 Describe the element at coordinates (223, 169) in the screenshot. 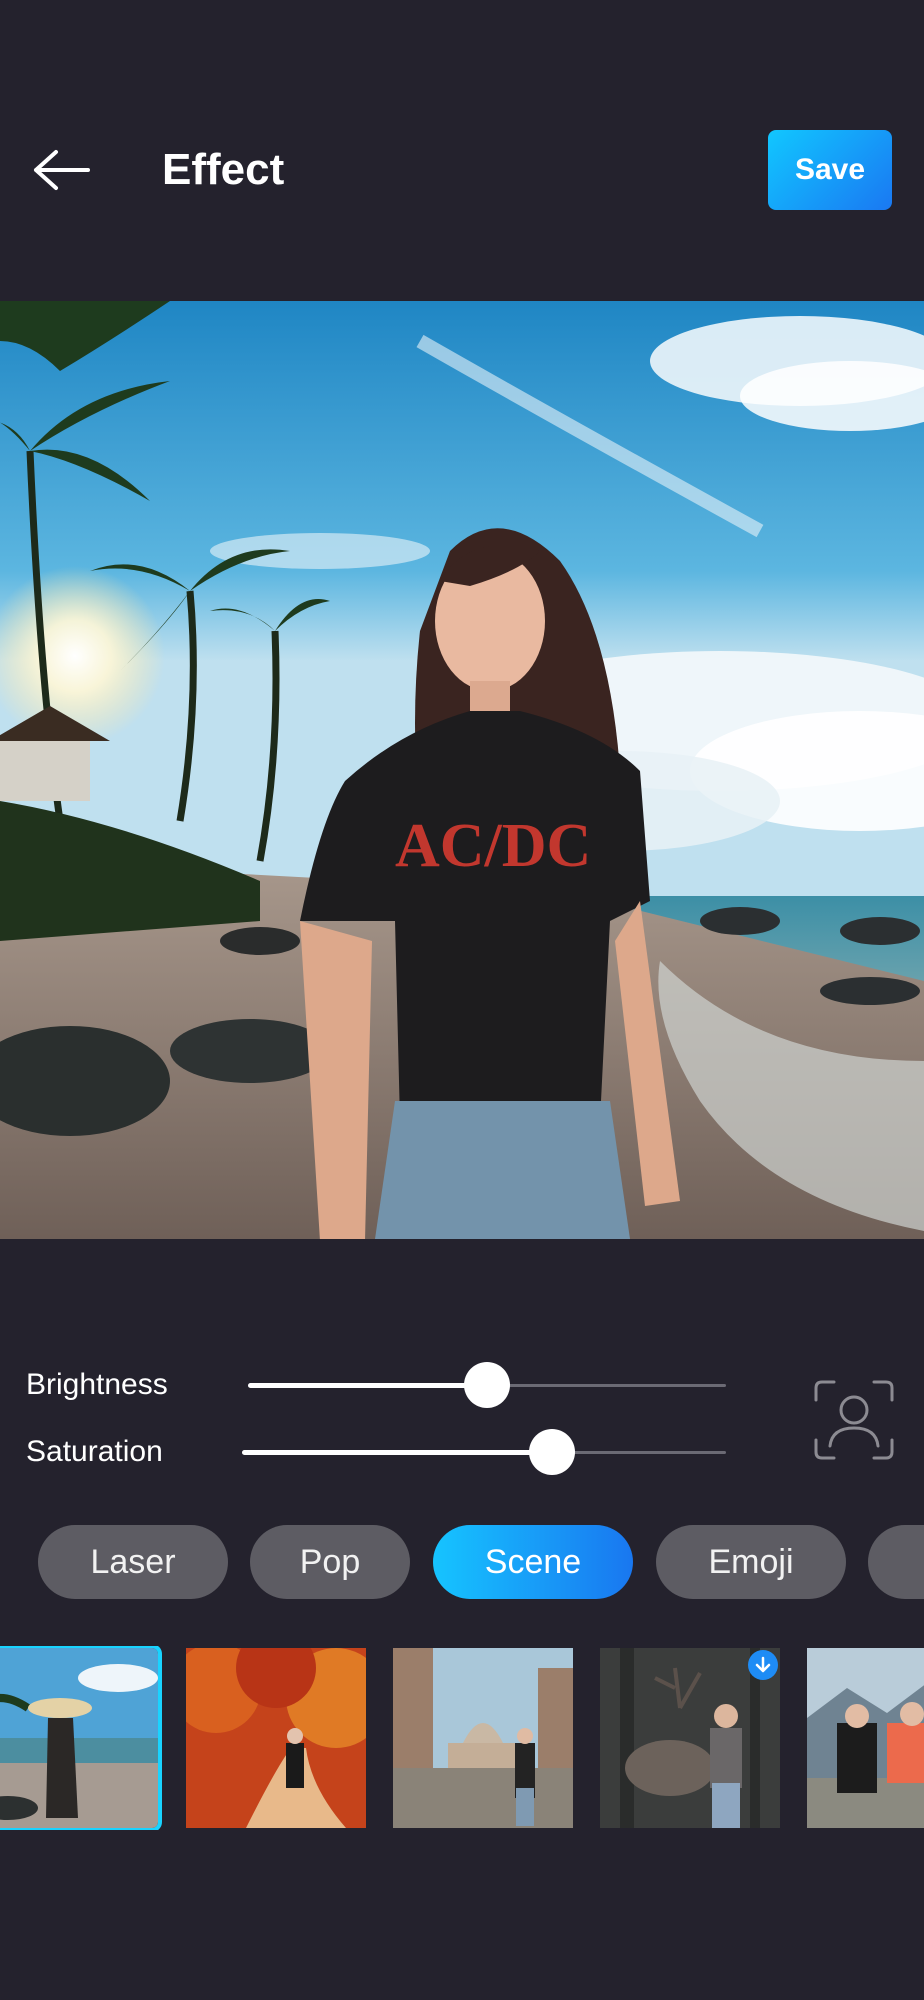

I see `page-title: Effect` at that location.